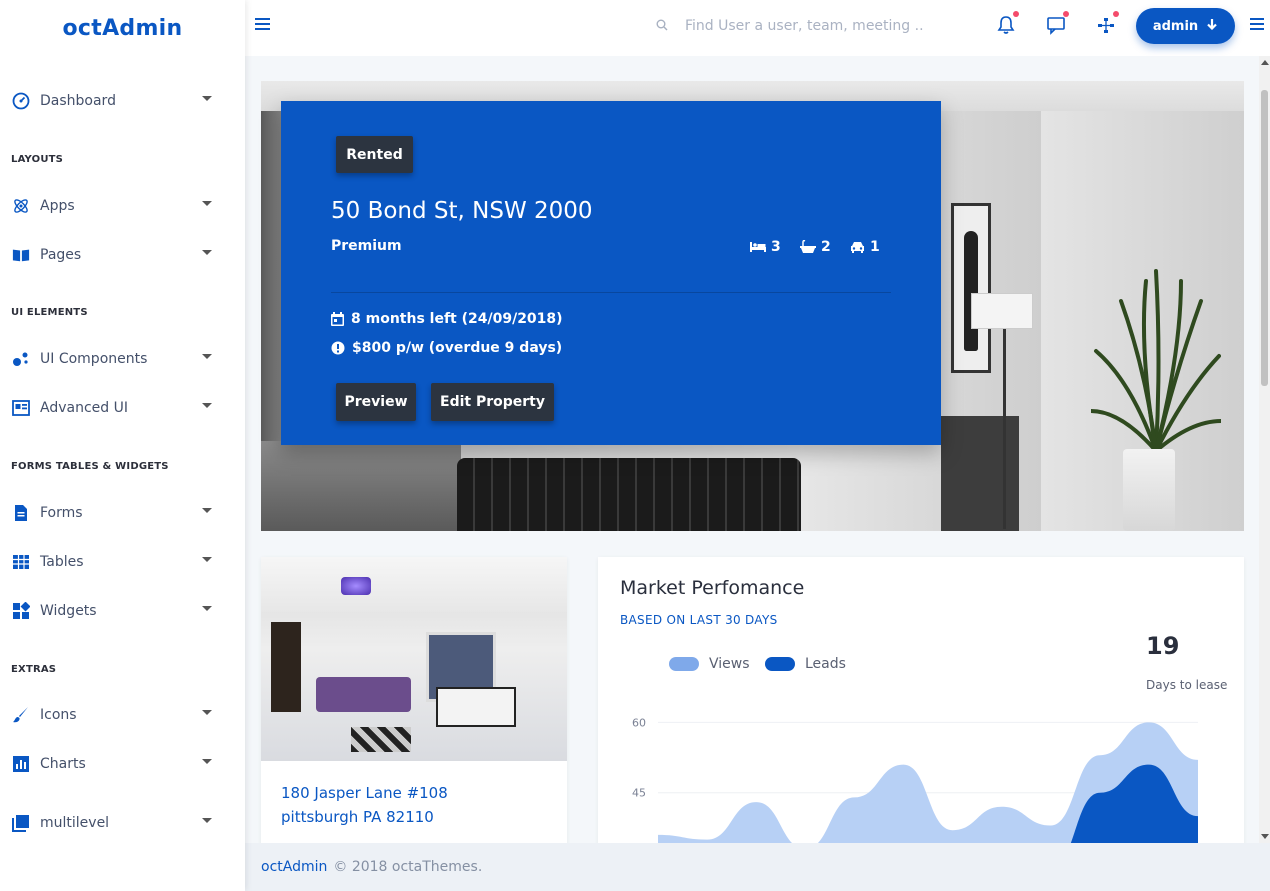  What do you see at coordinates (21, 408) in the screenshot?
I see `panel-icon` at bounding box center [21, 408].